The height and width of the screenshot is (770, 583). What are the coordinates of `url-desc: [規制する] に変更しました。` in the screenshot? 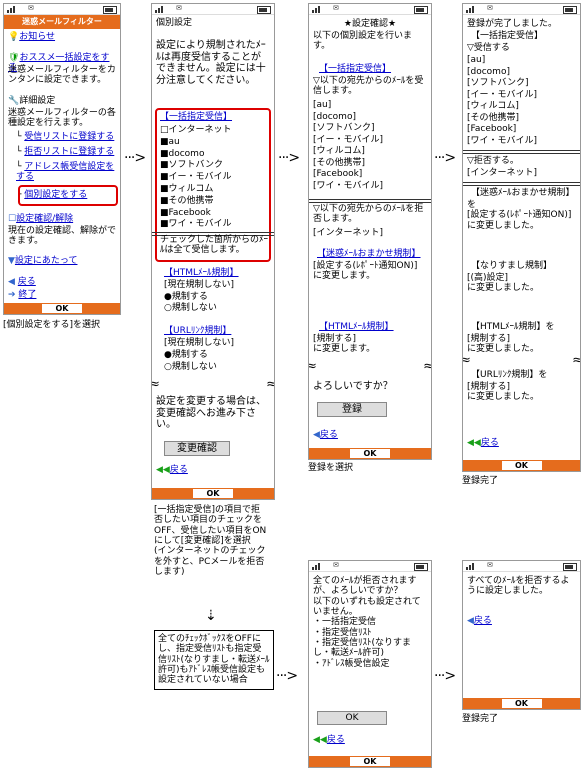 It's located at (503, 392).